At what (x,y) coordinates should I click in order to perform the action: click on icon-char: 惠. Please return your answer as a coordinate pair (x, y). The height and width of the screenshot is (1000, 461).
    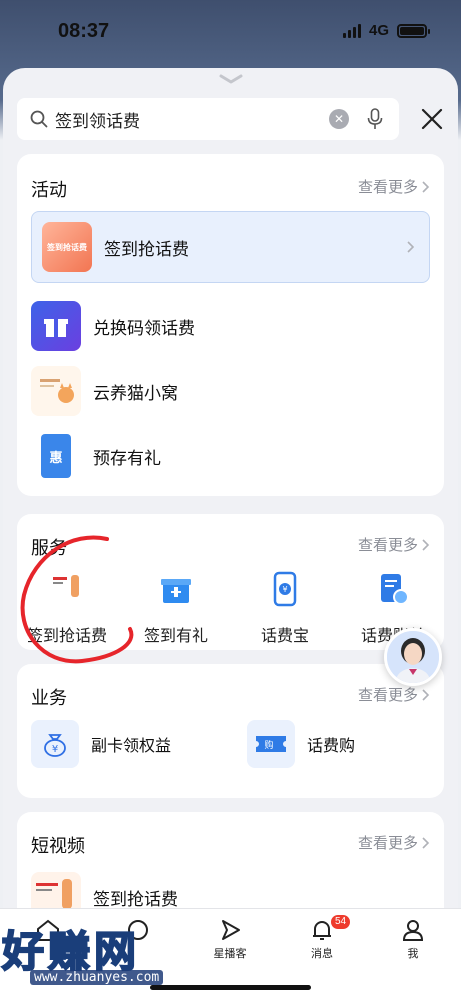
    Looking at the image, I should click on (56, 457).